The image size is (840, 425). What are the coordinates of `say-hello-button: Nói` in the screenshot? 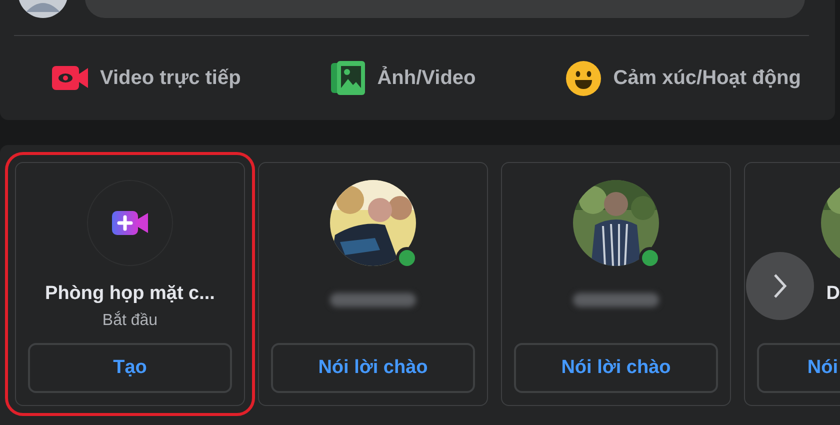 It's located at (798, 368).